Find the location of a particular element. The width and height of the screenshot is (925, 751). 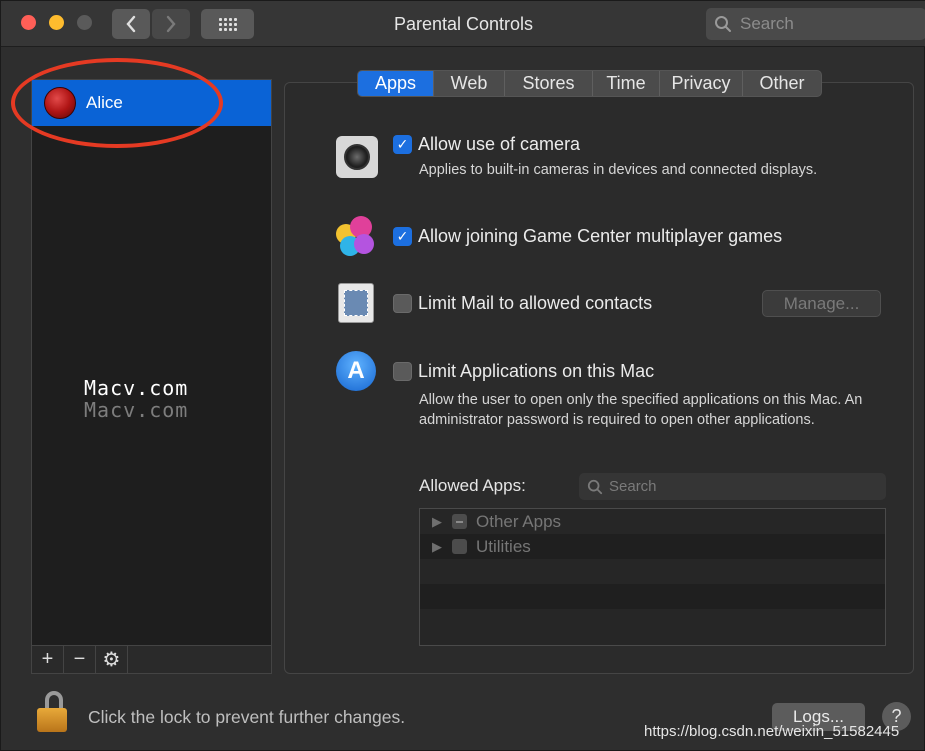

grid-icon is located at coordinates (227, 24).